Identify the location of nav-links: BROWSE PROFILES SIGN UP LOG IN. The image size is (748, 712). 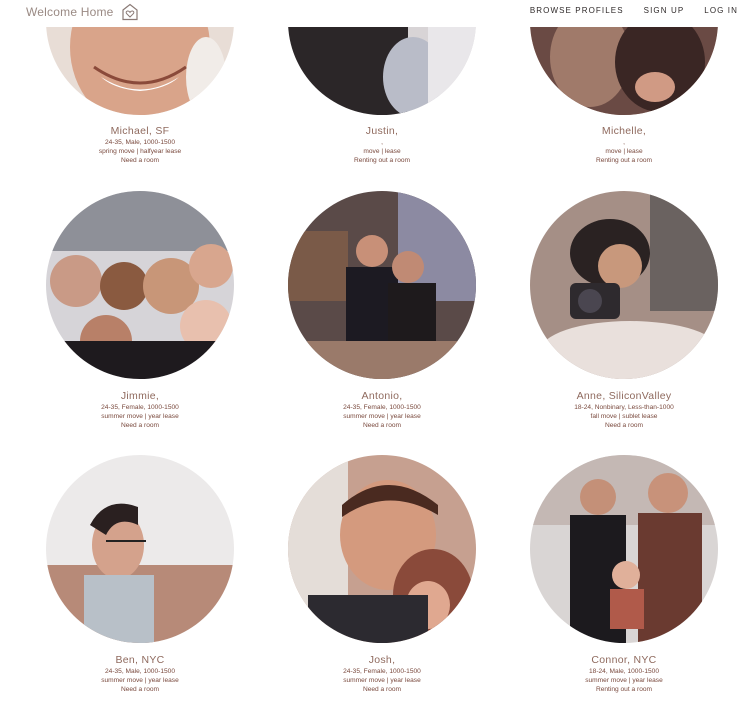
(624, 10).